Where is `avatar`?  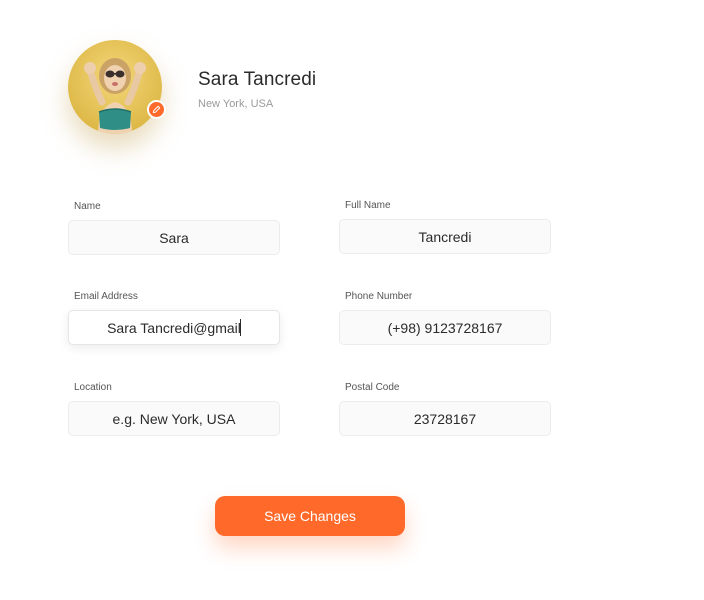 avatar is located at coordinates (115, 87).